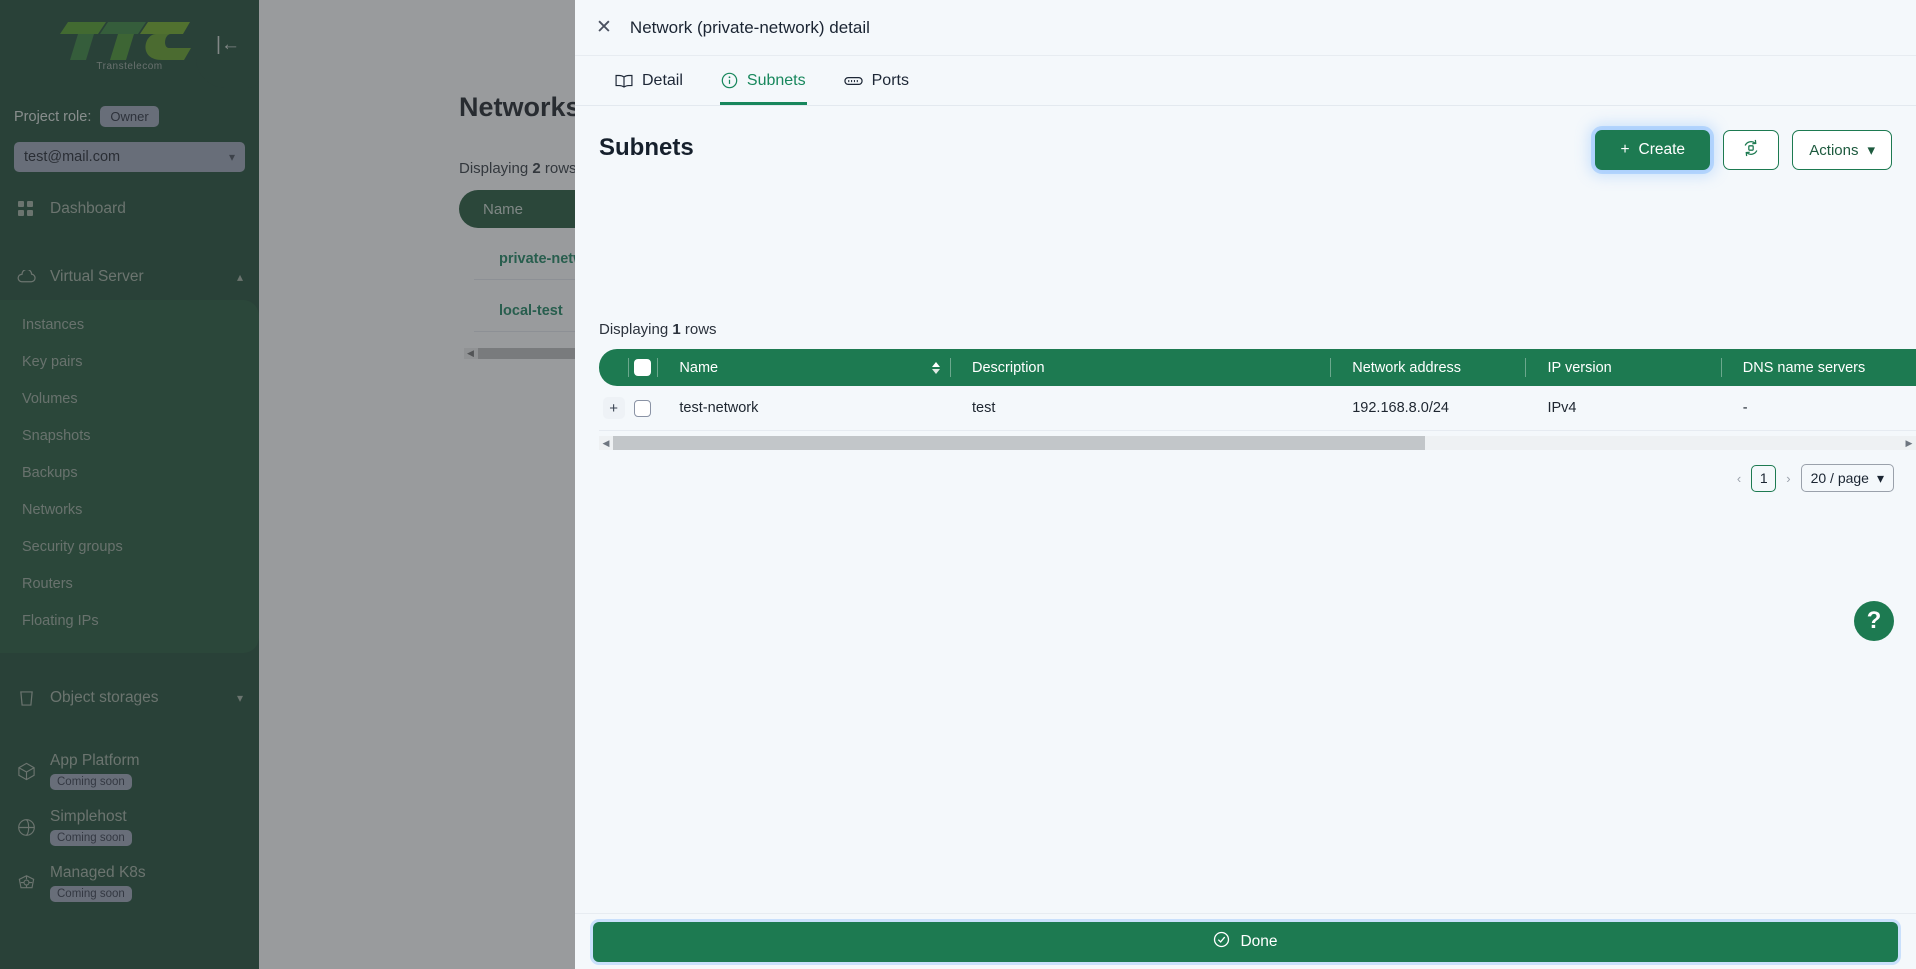 The height and width of the screenshot is (969, 1916). What do you see at coordinates (1400, 408) in the screenshot?
I see `cell-network-address: 192.168.8.0/24` at bounding box center [1400, 408].